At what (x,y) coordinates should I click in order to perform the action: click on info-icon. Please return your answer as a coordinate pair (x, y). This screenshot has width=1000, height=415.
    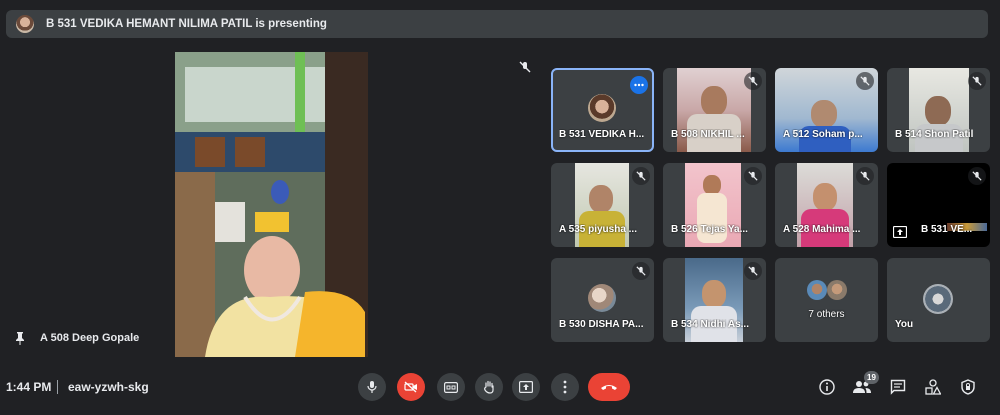
    Looking at the image, I should click on (827, 387).